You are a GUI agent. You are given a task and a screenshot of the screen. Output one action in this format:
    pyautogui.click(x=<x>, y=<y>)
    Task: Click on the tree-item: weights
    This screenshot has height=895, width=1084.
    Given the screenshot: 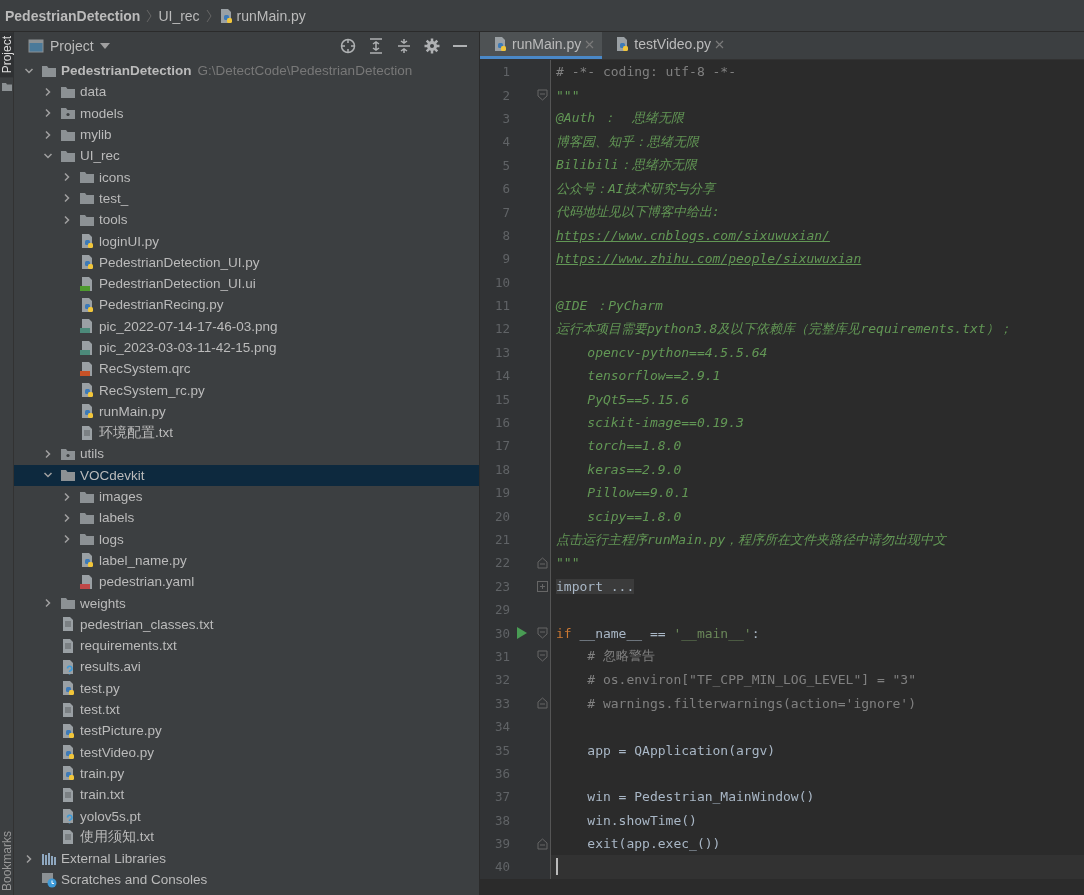 What is the action you would take?
    pyautogui.click(x=246, y=603)
    